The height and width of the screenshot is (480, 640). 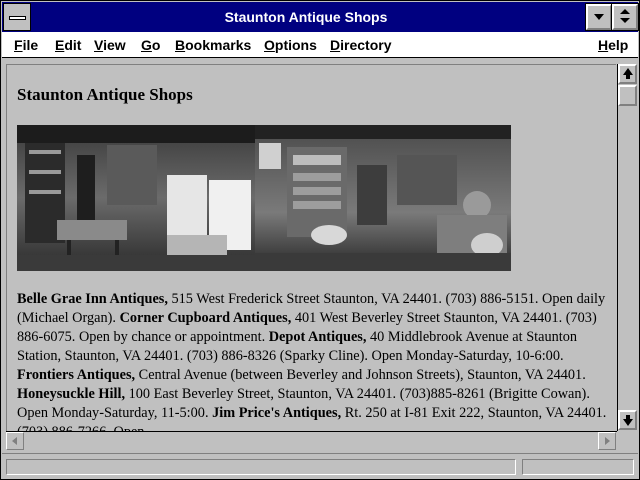 I want to click on menu-file-label: ile, so click(x=30, y=45).